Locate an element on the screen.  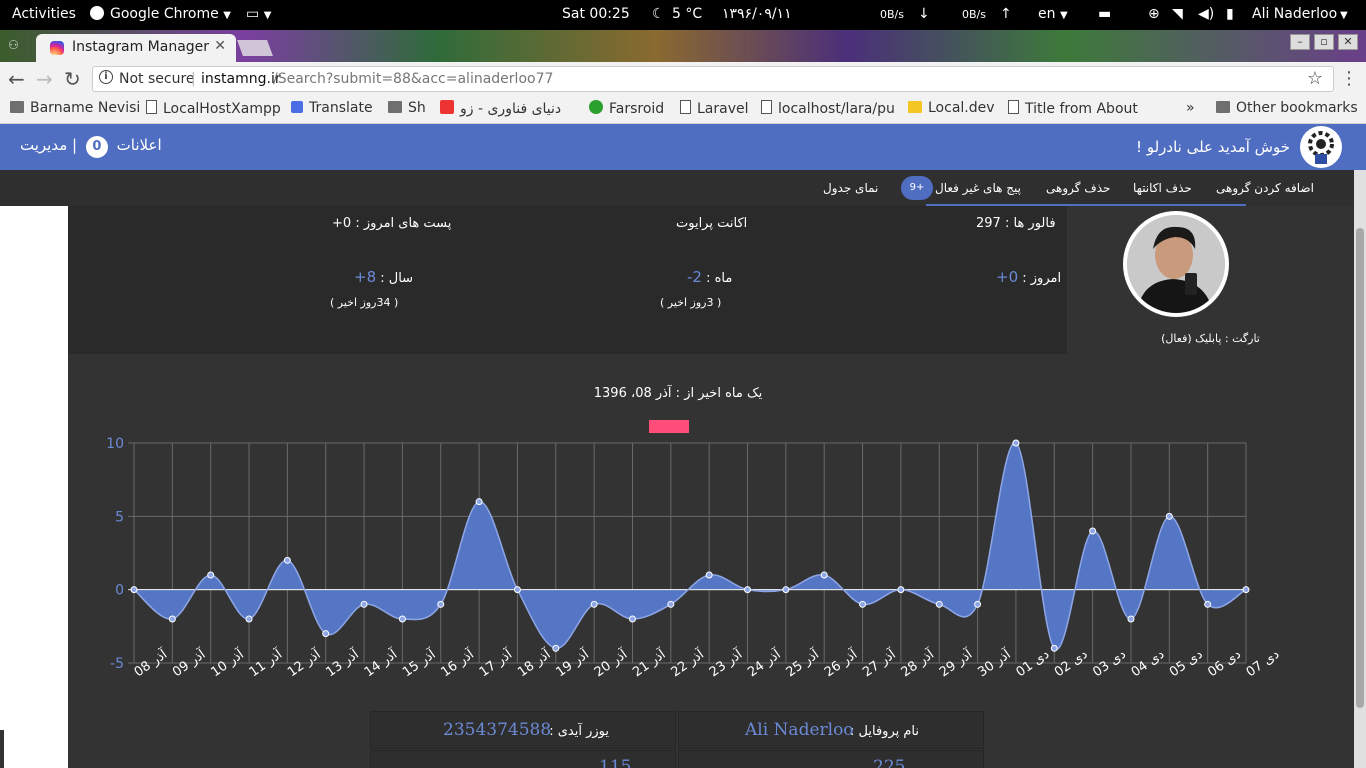
location-icon: ⊕ is located at coordinates (1154, 14).